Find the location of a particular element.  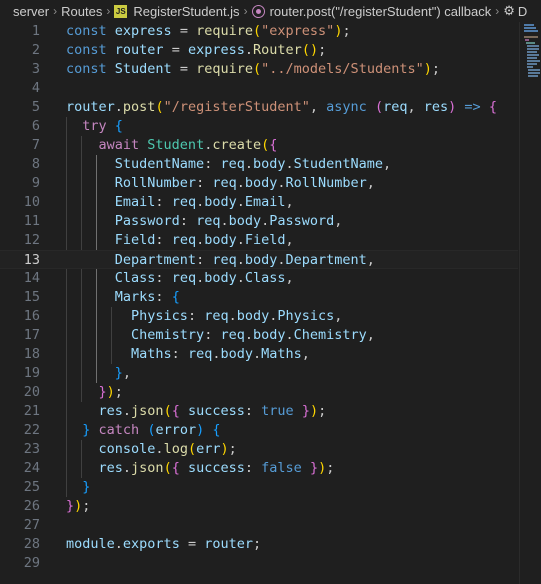

breadcrumb-symbol: router.post("/registerStudent") callback is located at coordinates (381, 11).